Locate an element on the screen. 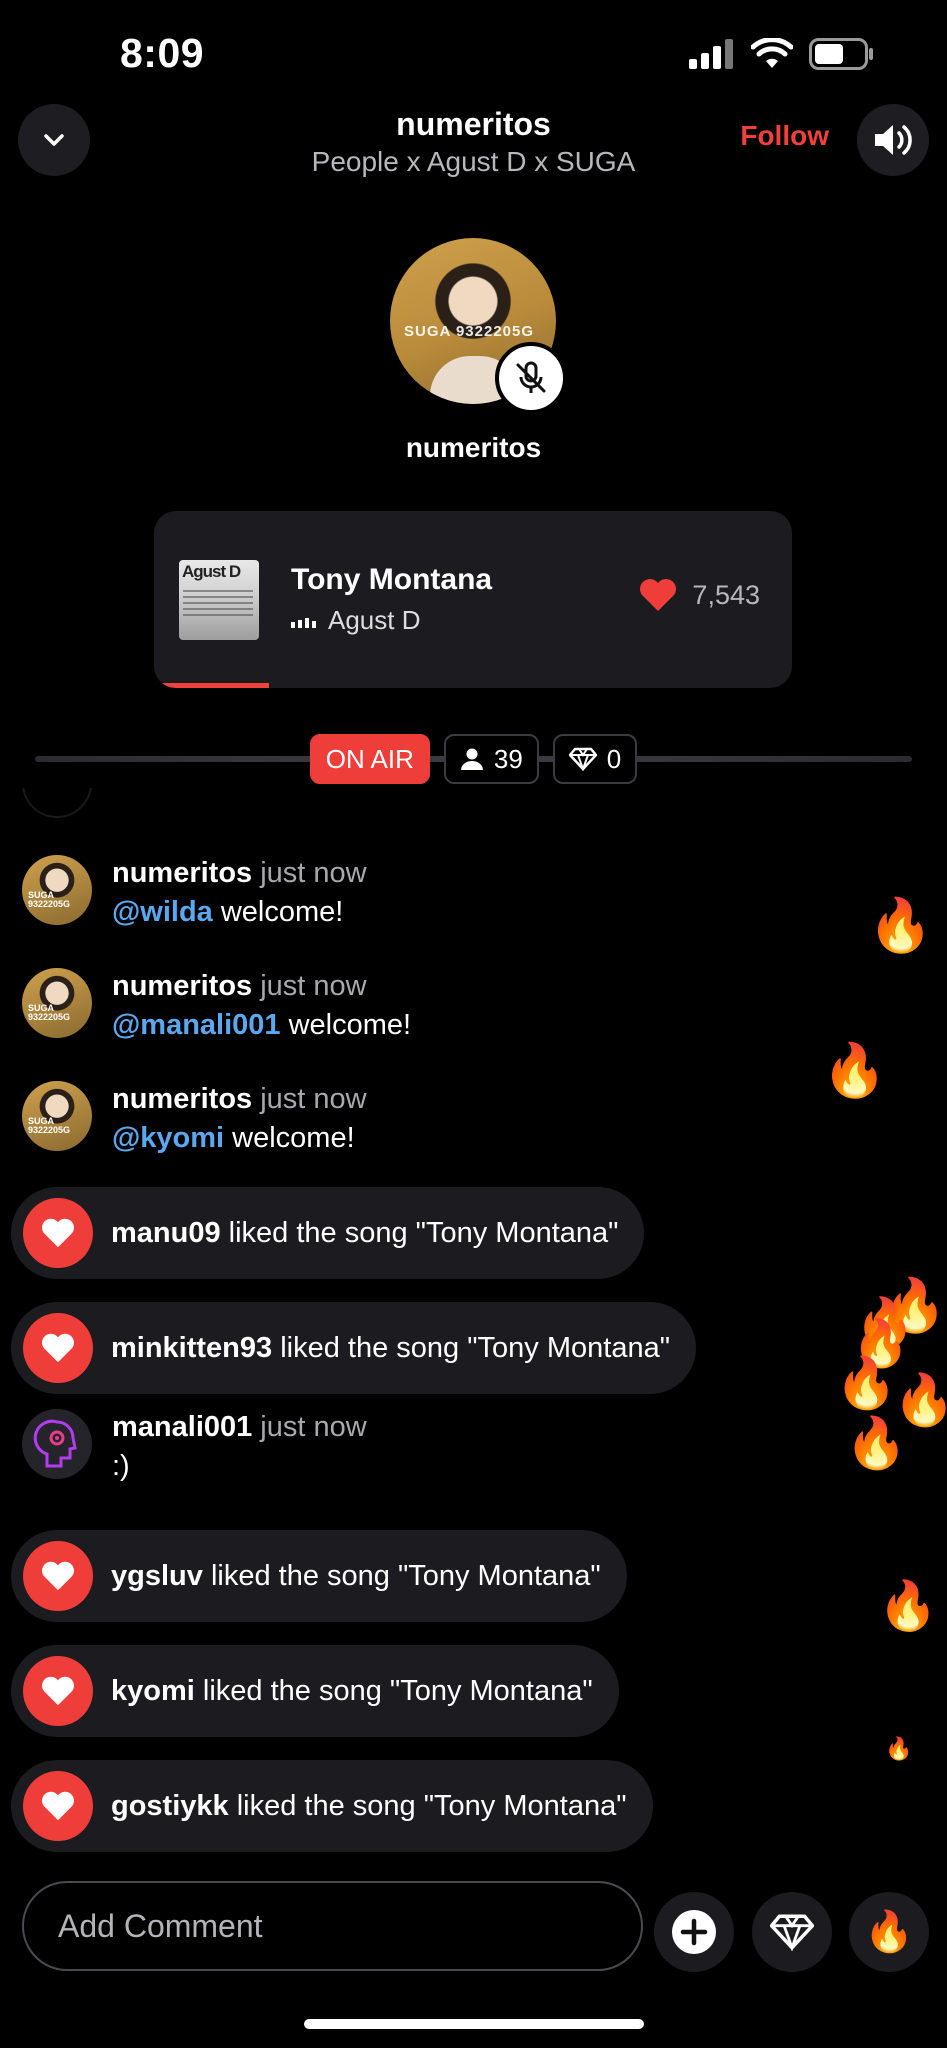  like-username: gostiykk is located at coordinates (170, 1806).